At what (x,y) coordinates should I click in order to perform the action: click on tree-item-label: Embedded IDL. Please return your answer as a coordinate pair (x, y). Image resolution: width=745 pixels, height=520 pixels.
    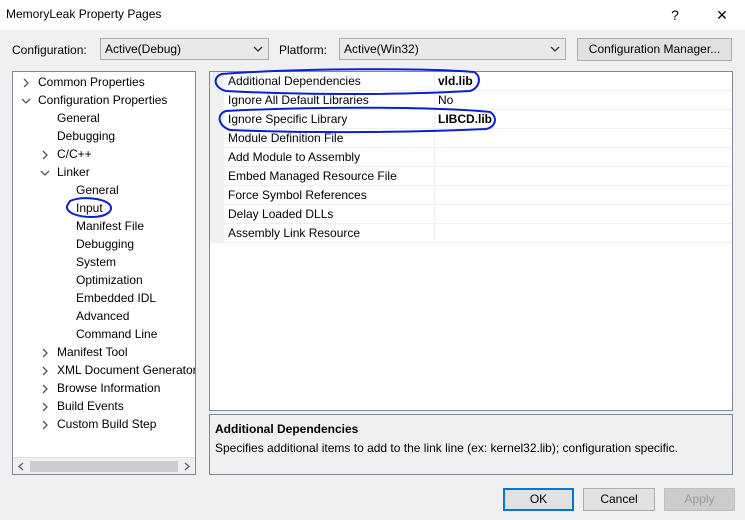
    Looking at the image, I should click on (116, 298).